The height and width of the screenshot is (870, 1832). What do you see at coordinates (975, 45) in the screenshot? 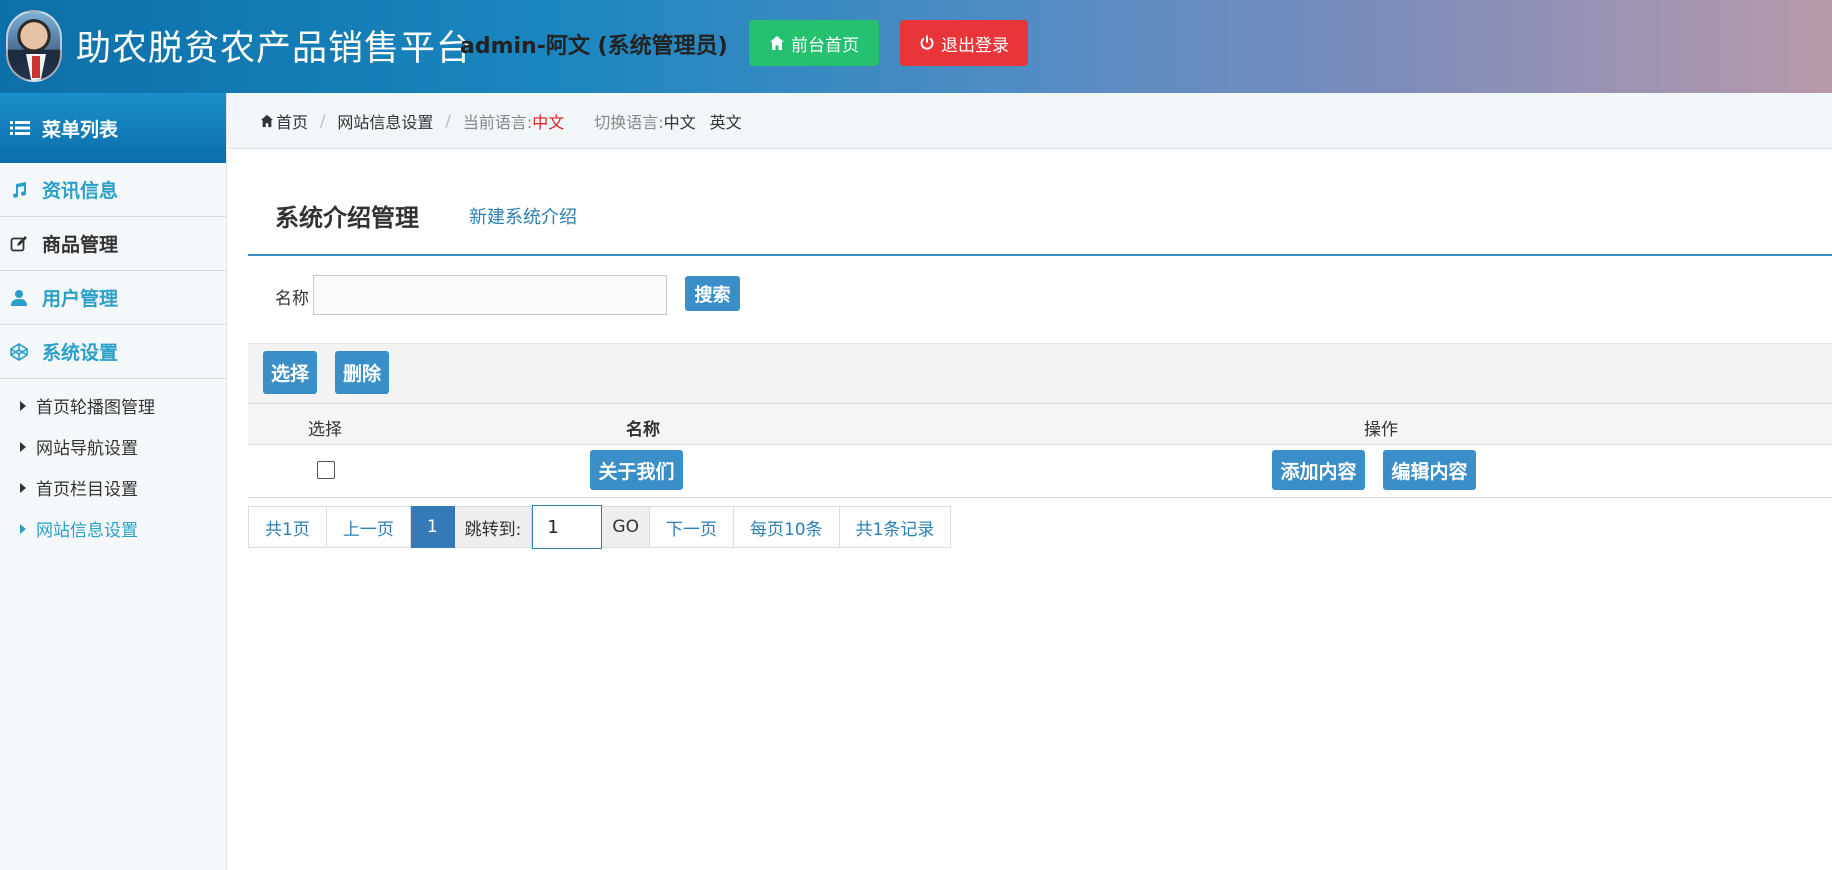
I see `logout-button-label: 退出登录` at bounding box center [975, 45].